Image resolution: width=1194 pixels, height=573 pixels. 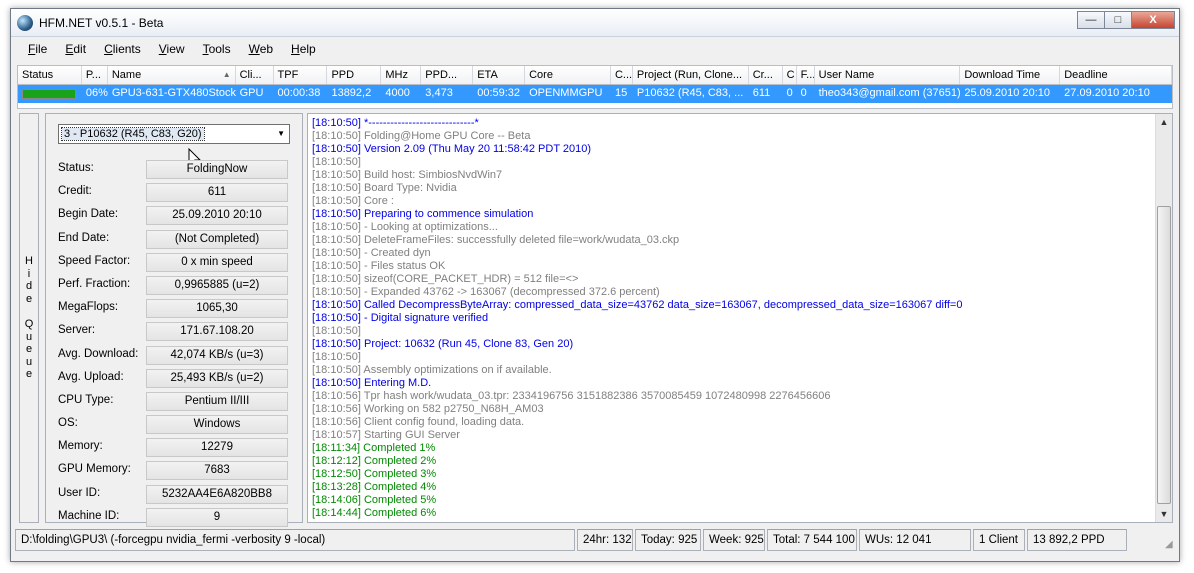 What do you see at coordinates (217, 471) in the screenshot?
I see `queue-field-value: 7683` at bounding box center [217, 471].